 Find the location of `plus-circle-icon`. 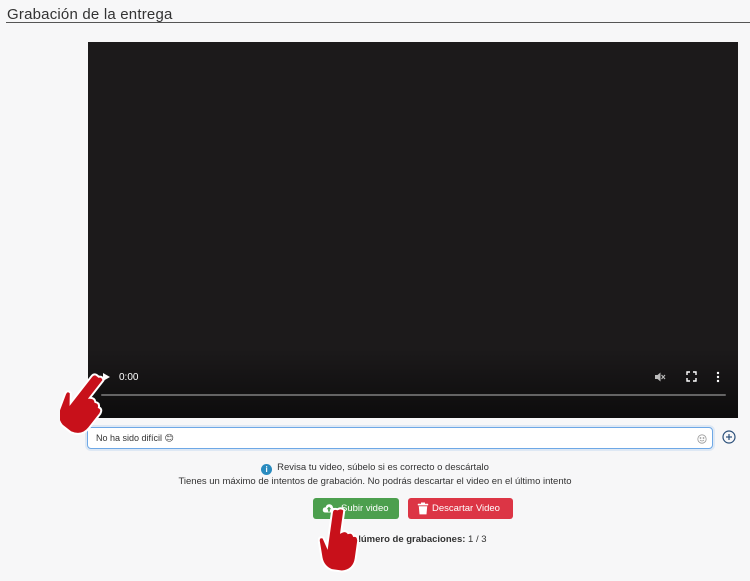

plus-circle-icon is located at coordinates (729, 437).